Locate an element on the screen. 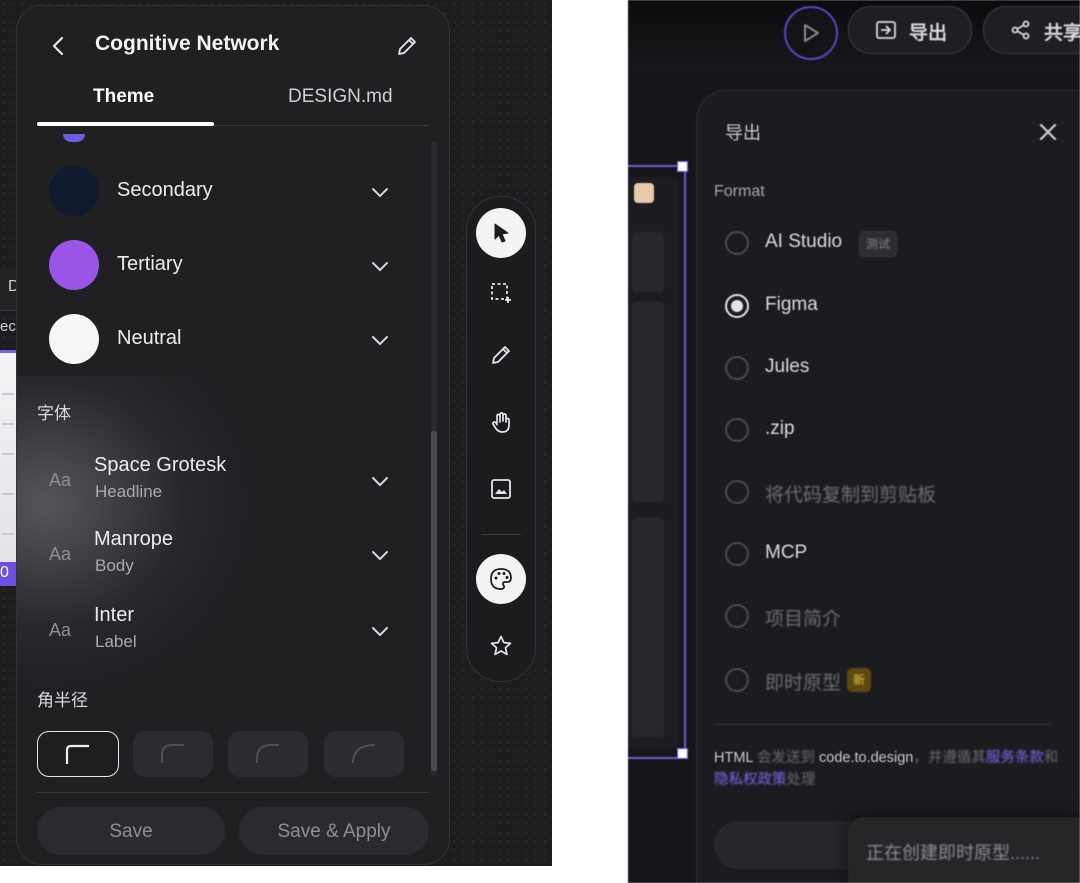 This screenshot has width=1080, height=883. format-option-zip: .zip is located at coordinates (895, 432).